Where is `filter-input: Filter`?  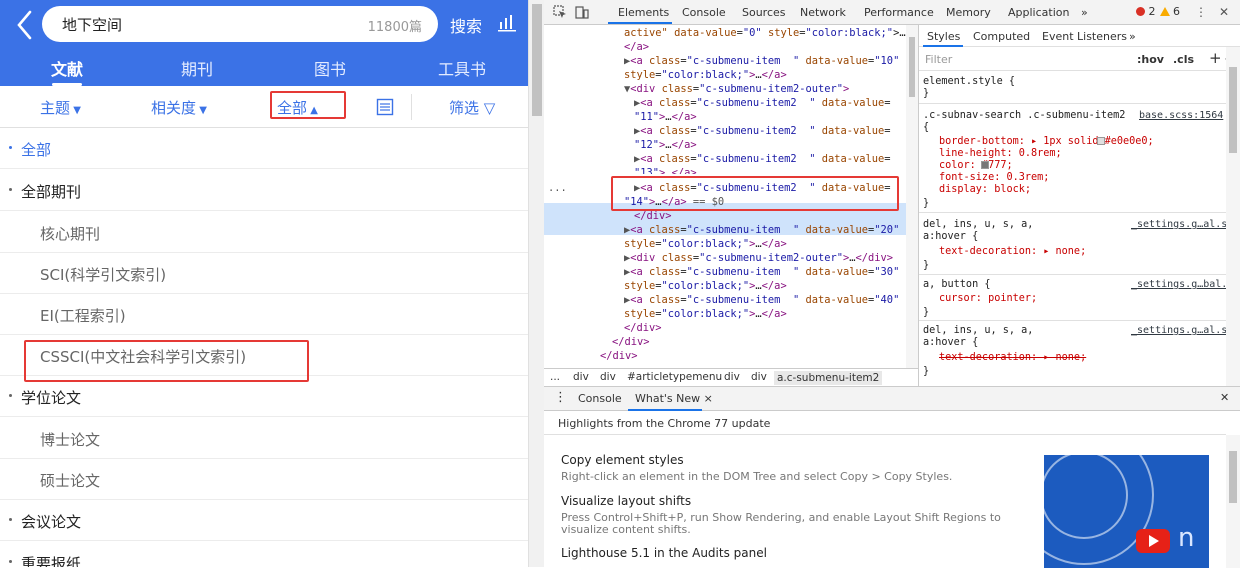 filter-input: Filter is located at coordinates (938, 59).